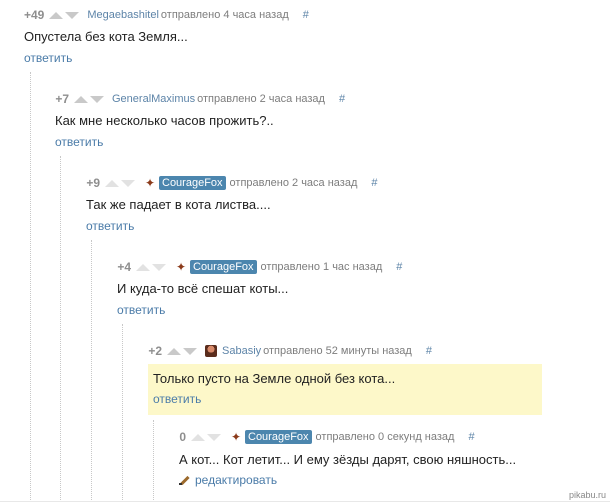 Image resolution: width=610 pixels, height=502 pixels. What do you see at coordinates (337, 351) in the screenshot?
I see `timestamp: отправлено 52 минуты назад` at bounding box center [337, 351].